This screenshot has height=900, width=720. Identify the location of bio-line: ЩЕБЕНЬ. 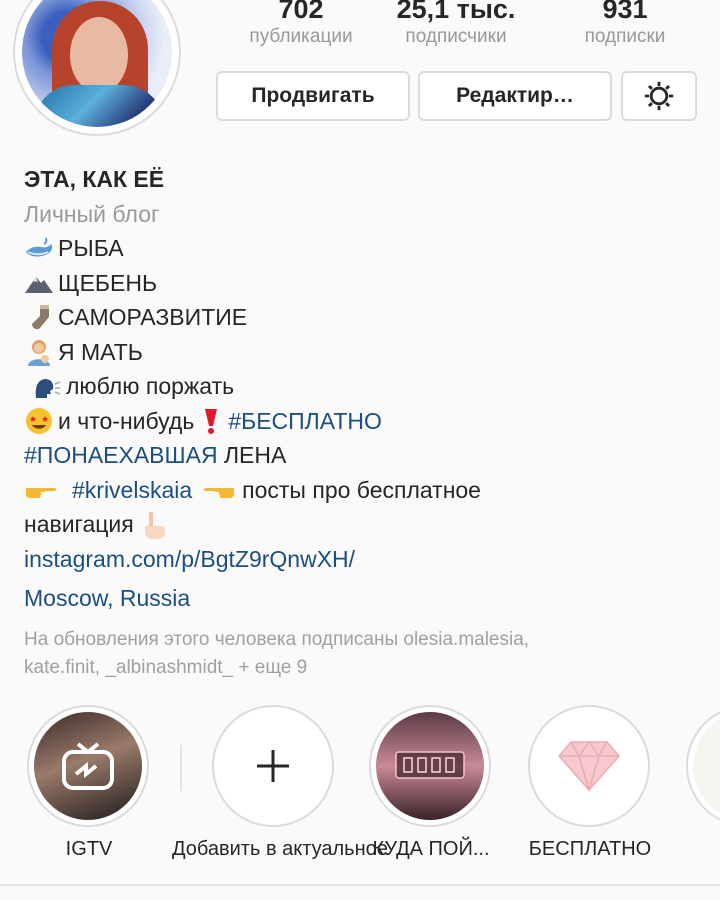
(369, 283).